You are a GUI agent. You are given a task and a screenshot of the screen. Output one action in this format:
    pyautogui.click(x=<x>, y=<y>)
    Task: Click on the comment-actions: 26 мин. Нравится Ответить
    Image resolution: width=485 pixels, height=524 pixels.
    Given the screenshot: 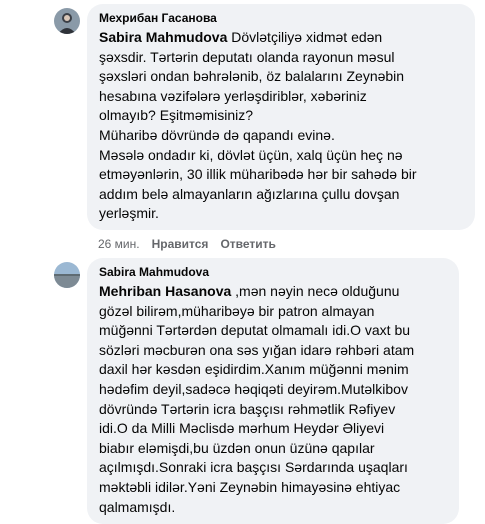 What is the action you would take?
    pyautogui.click(x=187, y=244)
    